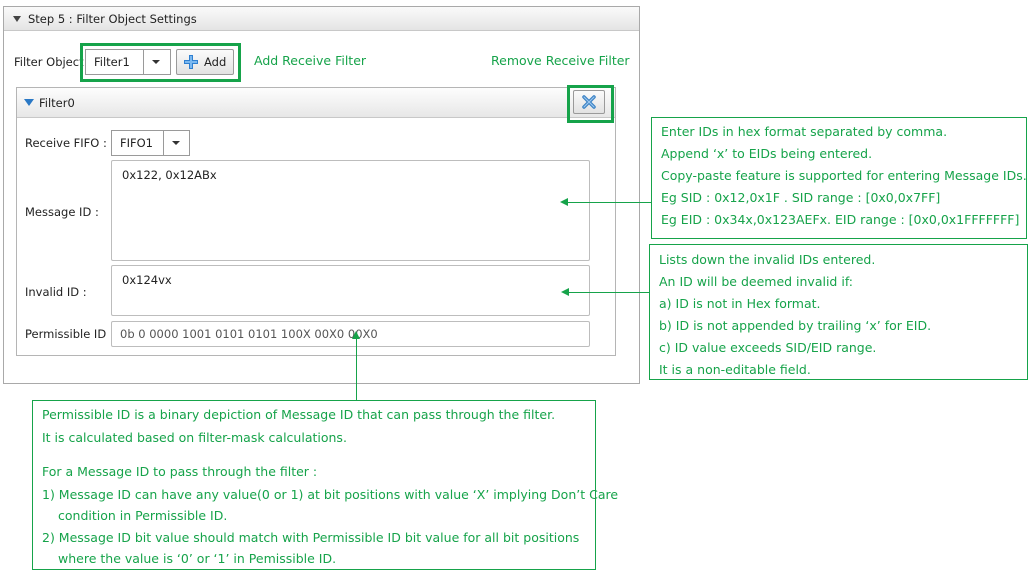  Describe the element at coordinates (767, 259) in the screenshot. I see `note-line: Lists down the invalid IDs entered.` at that location.